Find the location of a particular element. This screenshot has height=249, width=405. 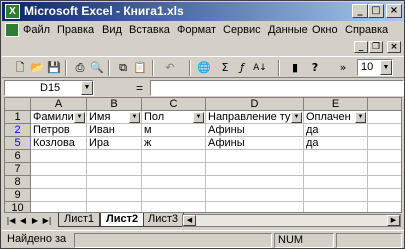

hyperlink-icon: 🌐 is located at coordinates (204, 68).